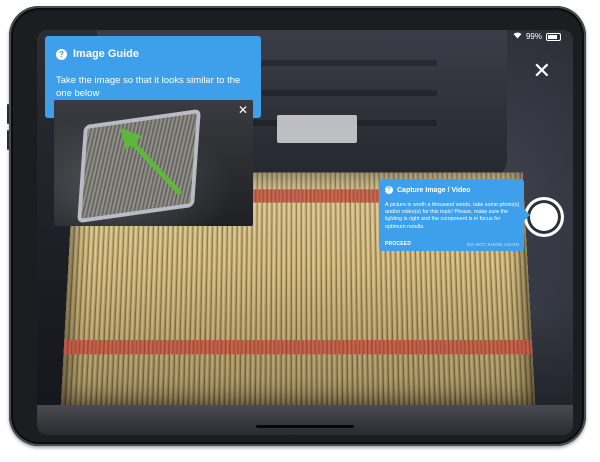 Image resolution: width=600 pixels, height=462 pixels. What do you see at coordinates (493, 244) in the screenshot?
I see `do-not-show-again-button: DO NOT SHOW AGAIN` at bounding box center [493, 244].